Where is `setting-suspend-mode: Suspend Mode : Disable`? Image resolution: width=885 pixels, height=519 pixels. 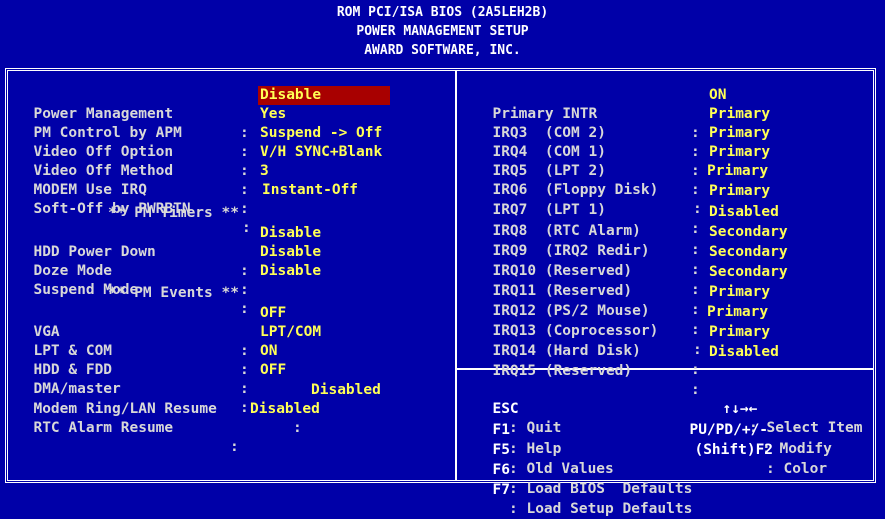
setting-suspend-mode: Suspend Mode : Disable is located at coordinates (168, 289).